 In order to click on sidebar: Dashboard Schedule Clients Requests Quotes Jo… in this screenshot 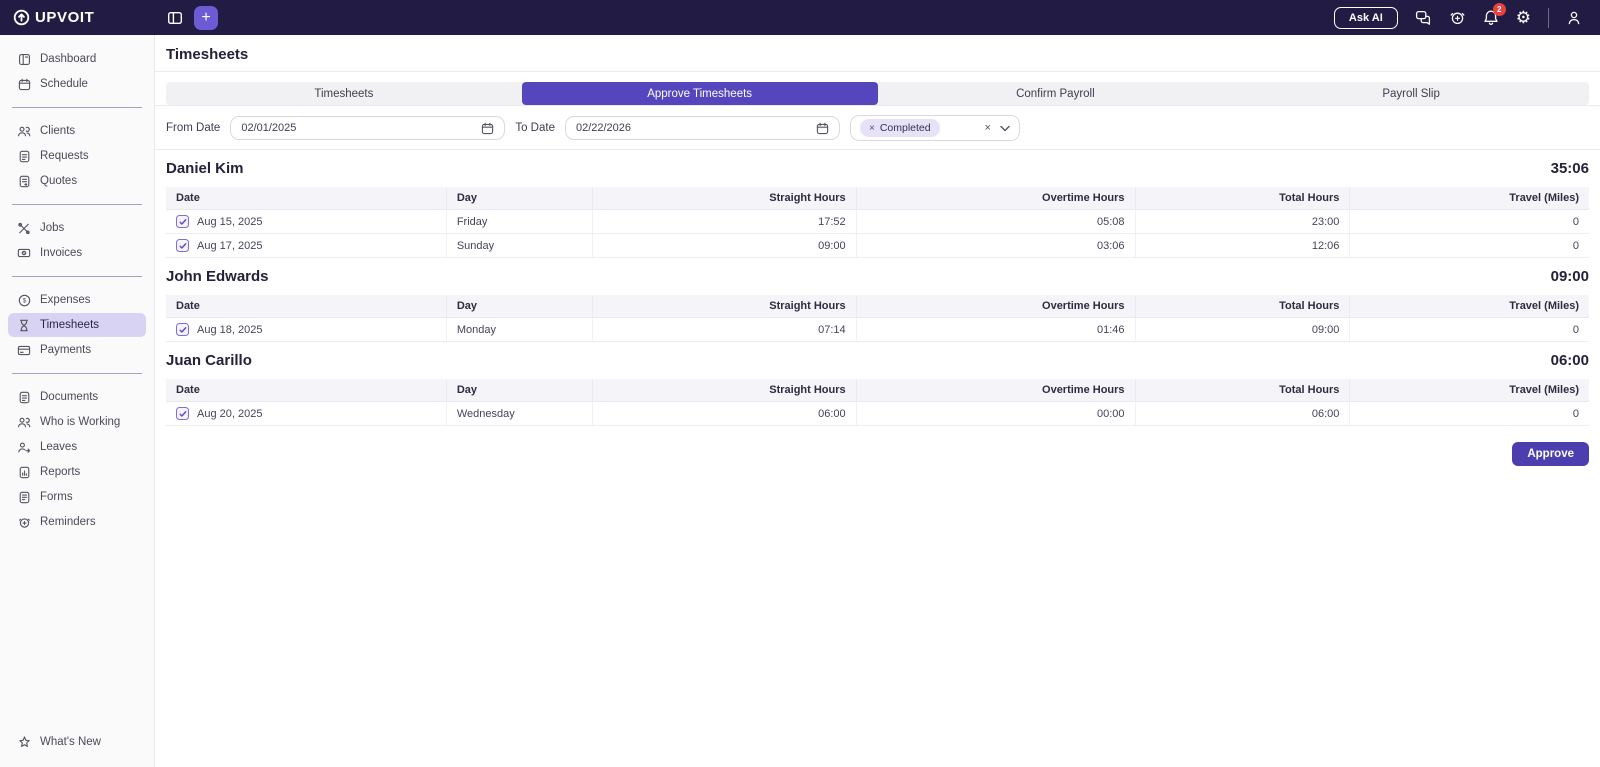, I will do `click(77, 401)`.